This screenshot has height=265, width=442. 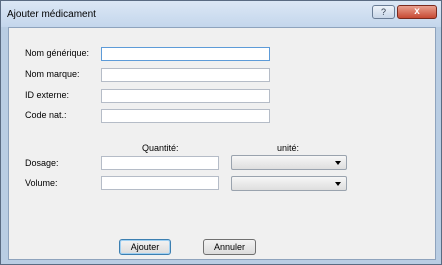 What do you see at coordinates (57, 53) in the screenshot?
I see `generic-name-label: Nom générique:` at bounding box center [57, 53].